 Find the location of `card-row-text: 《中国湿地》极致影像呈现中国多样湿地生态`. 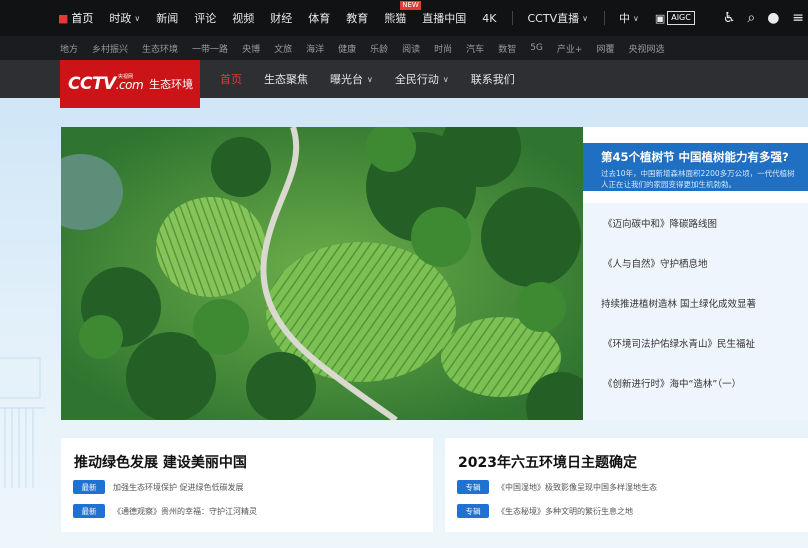

card-row-text: 《中国湿地》极致影像呈现中国多样湿地生态 is located at coordinates (577, 487).